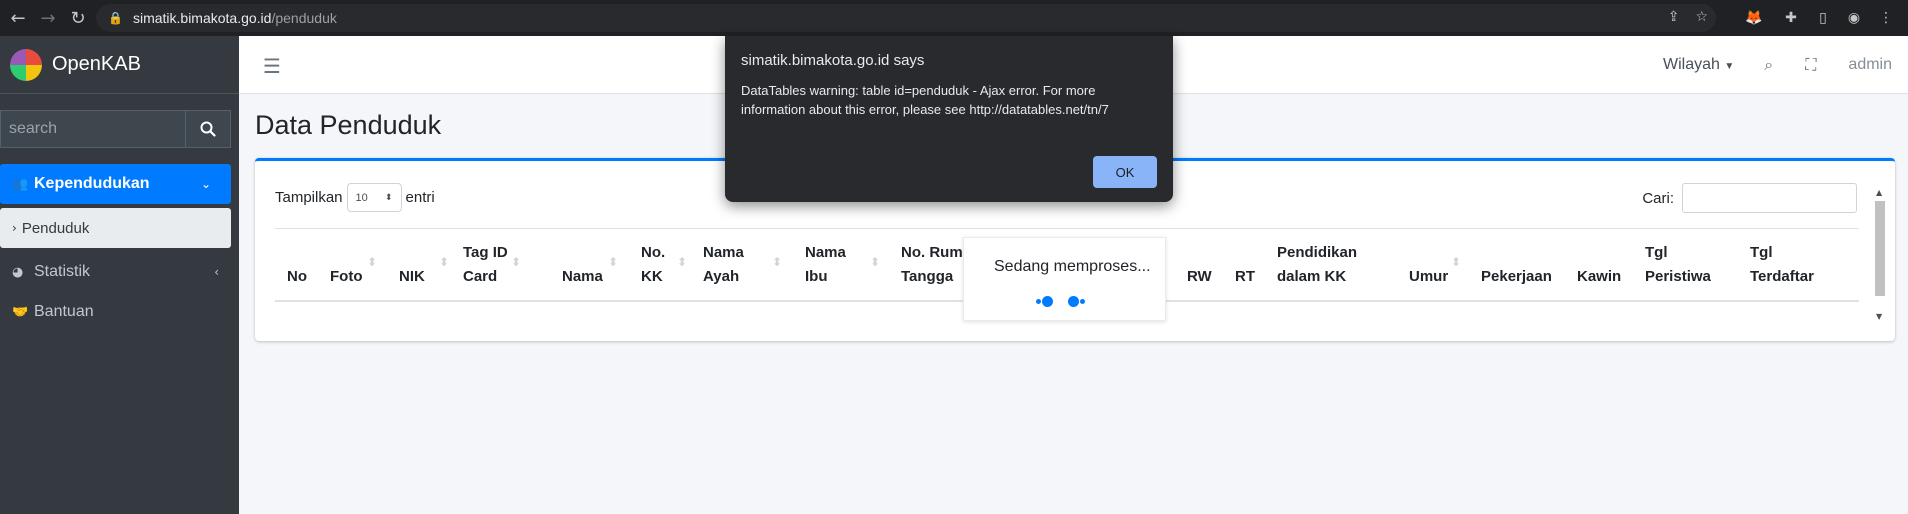  I want to click on user-menu: admin, so click(1870, 65).